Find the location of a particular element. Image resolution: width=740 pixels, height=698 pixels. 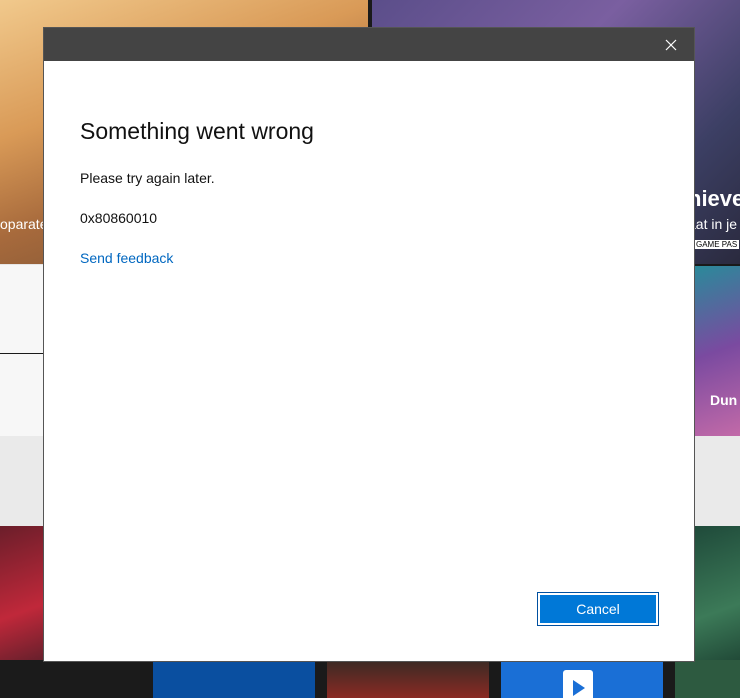

close-button is located at coordinates (671, 44).